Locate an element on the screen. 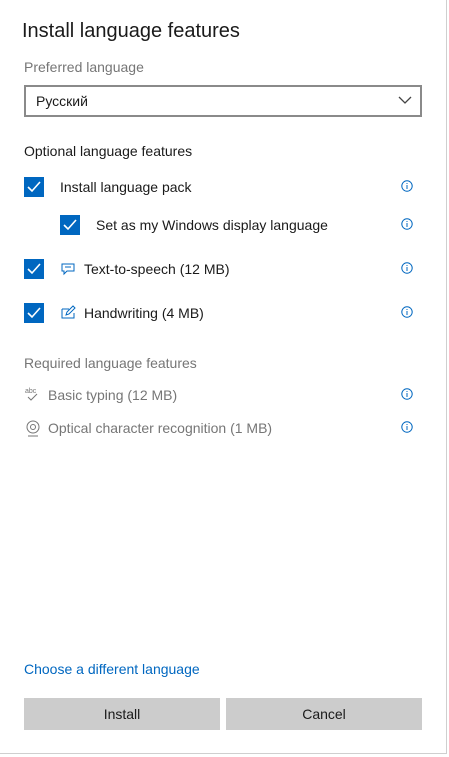 The height and width of the screenshot is (757, 449). svg-text: abc is located at coordinates (31, 391).